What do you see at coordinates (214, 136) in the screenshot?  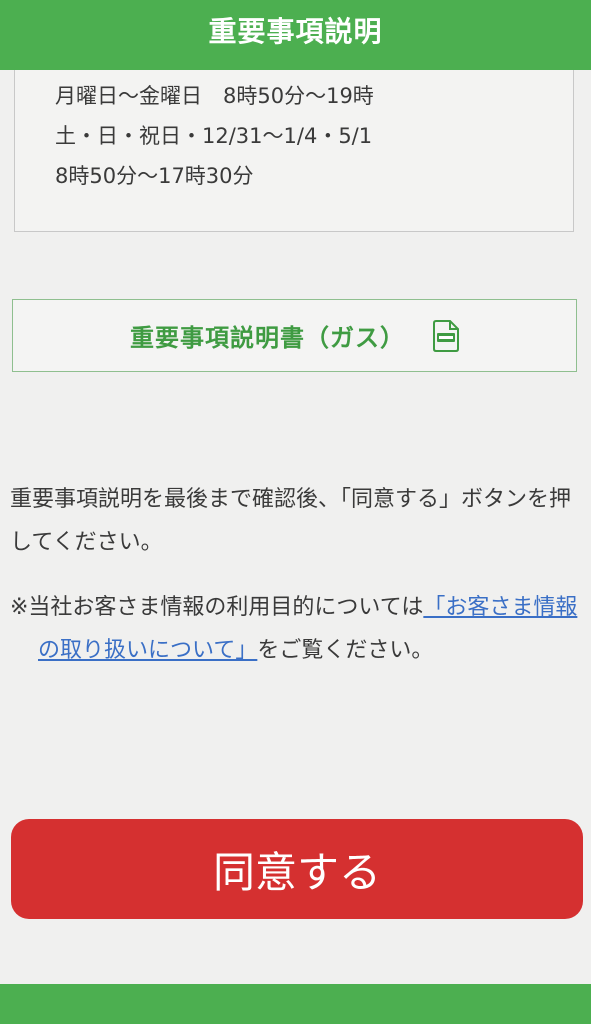 I see `hours-holiday-line: 土・日・祝日・12/31～1/4・5/1` at bounding box center [214, 136].